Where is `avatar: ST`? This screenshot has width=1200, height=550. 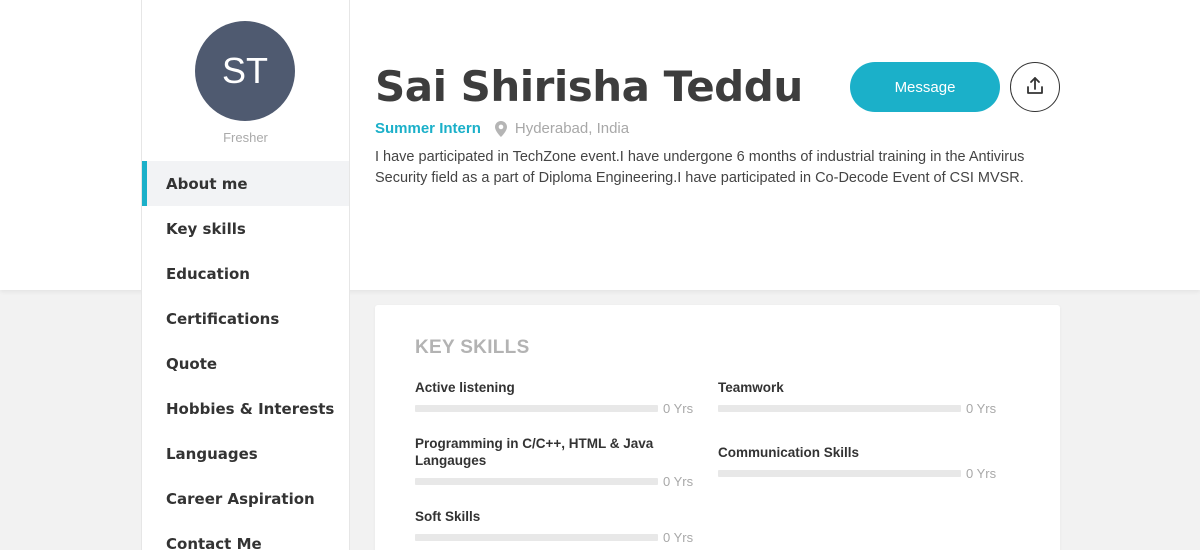 avatar: ST is located at coordinates (245, 71).